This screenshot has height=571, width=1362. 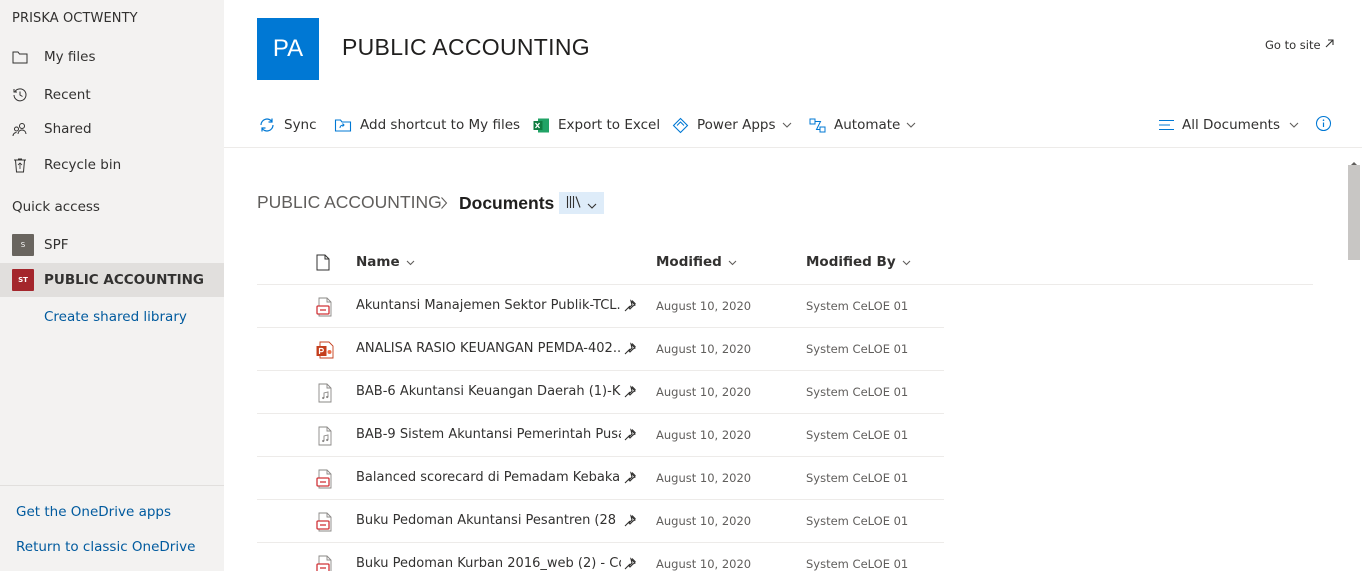 I want to click on add-shortcut-button: Add shortcut to My files, so click(x=427, y=125).